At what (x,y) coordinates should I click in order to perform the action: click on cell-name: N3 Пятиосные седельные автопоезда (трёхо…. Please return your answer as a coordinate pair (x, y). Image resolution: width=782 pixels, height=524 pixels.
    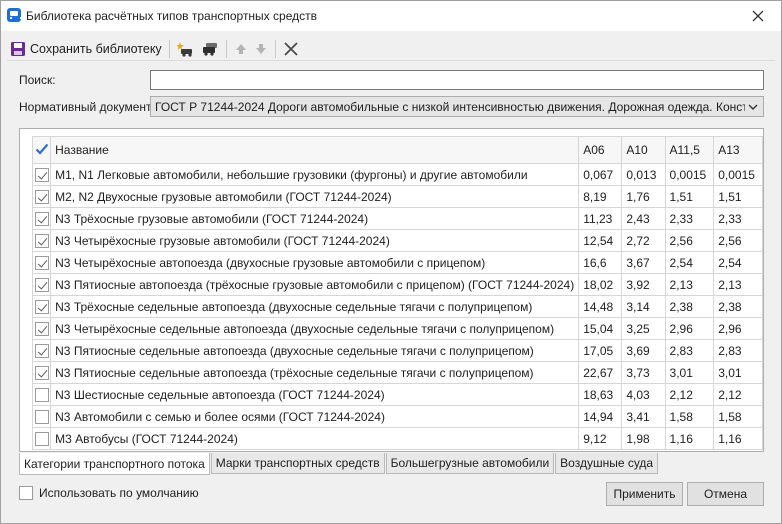
    Looking at the image, I should click on (315, 372).